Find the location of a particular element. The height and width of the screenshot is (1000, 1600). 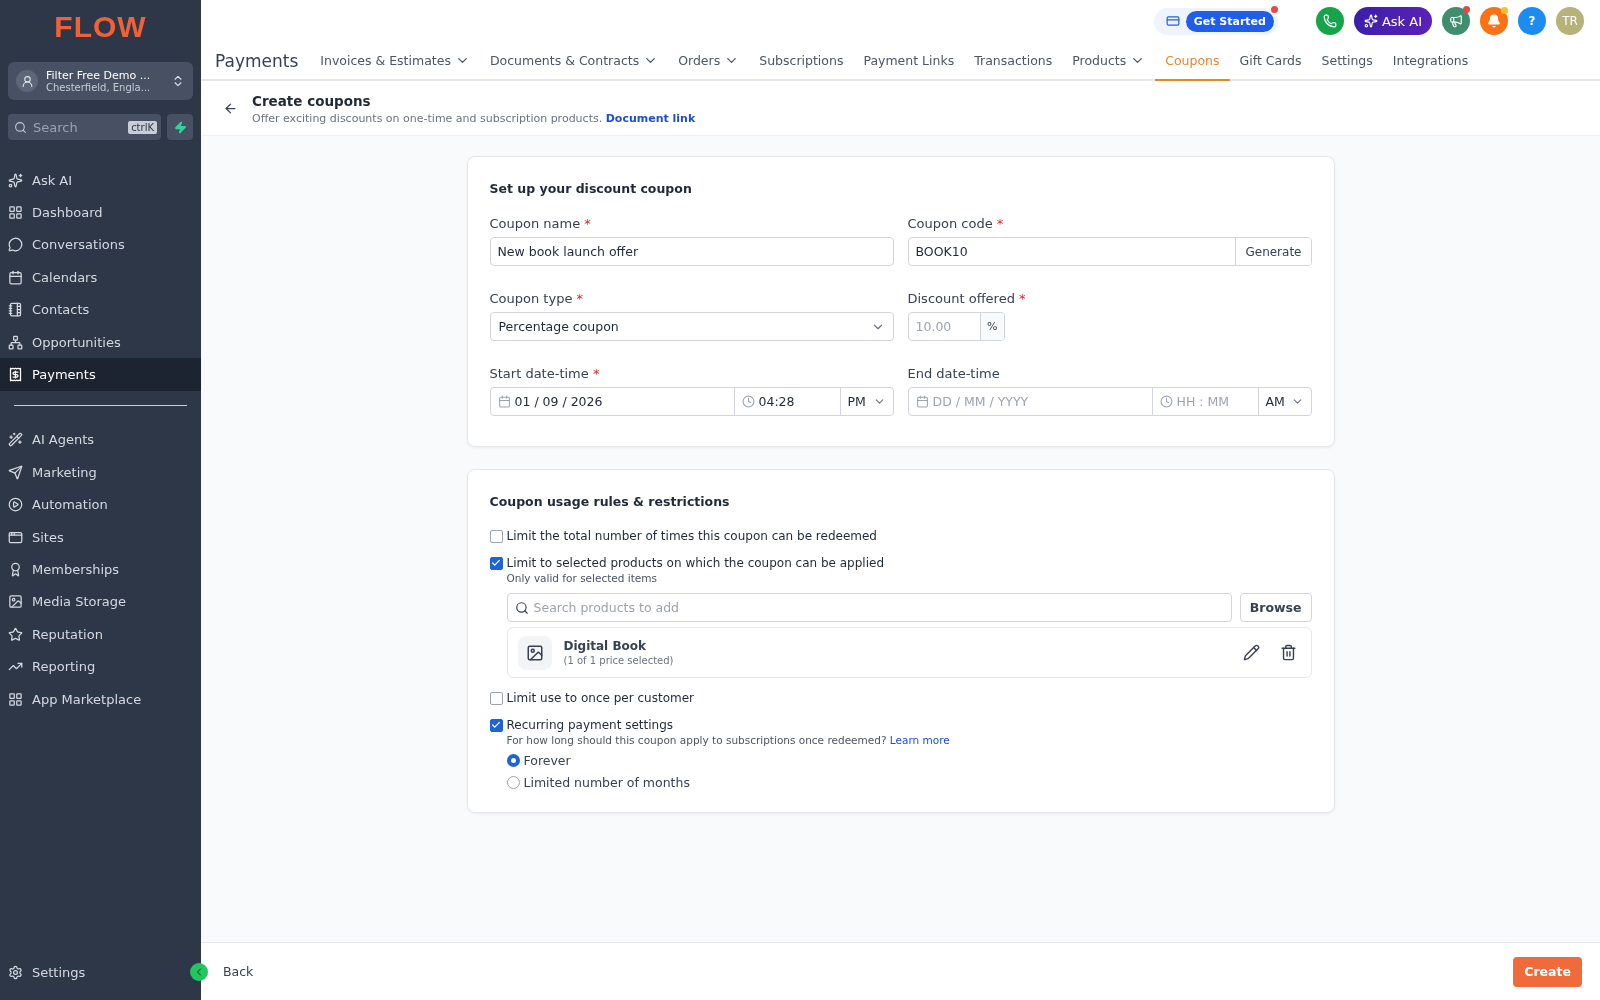

phone-button is located at coordinates (1329, 21).